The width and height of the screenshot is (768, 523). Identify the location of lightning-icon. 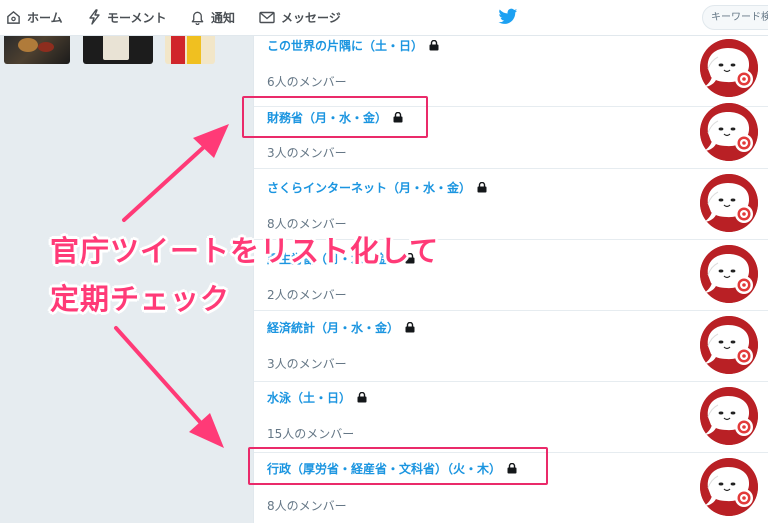
(94, 17).